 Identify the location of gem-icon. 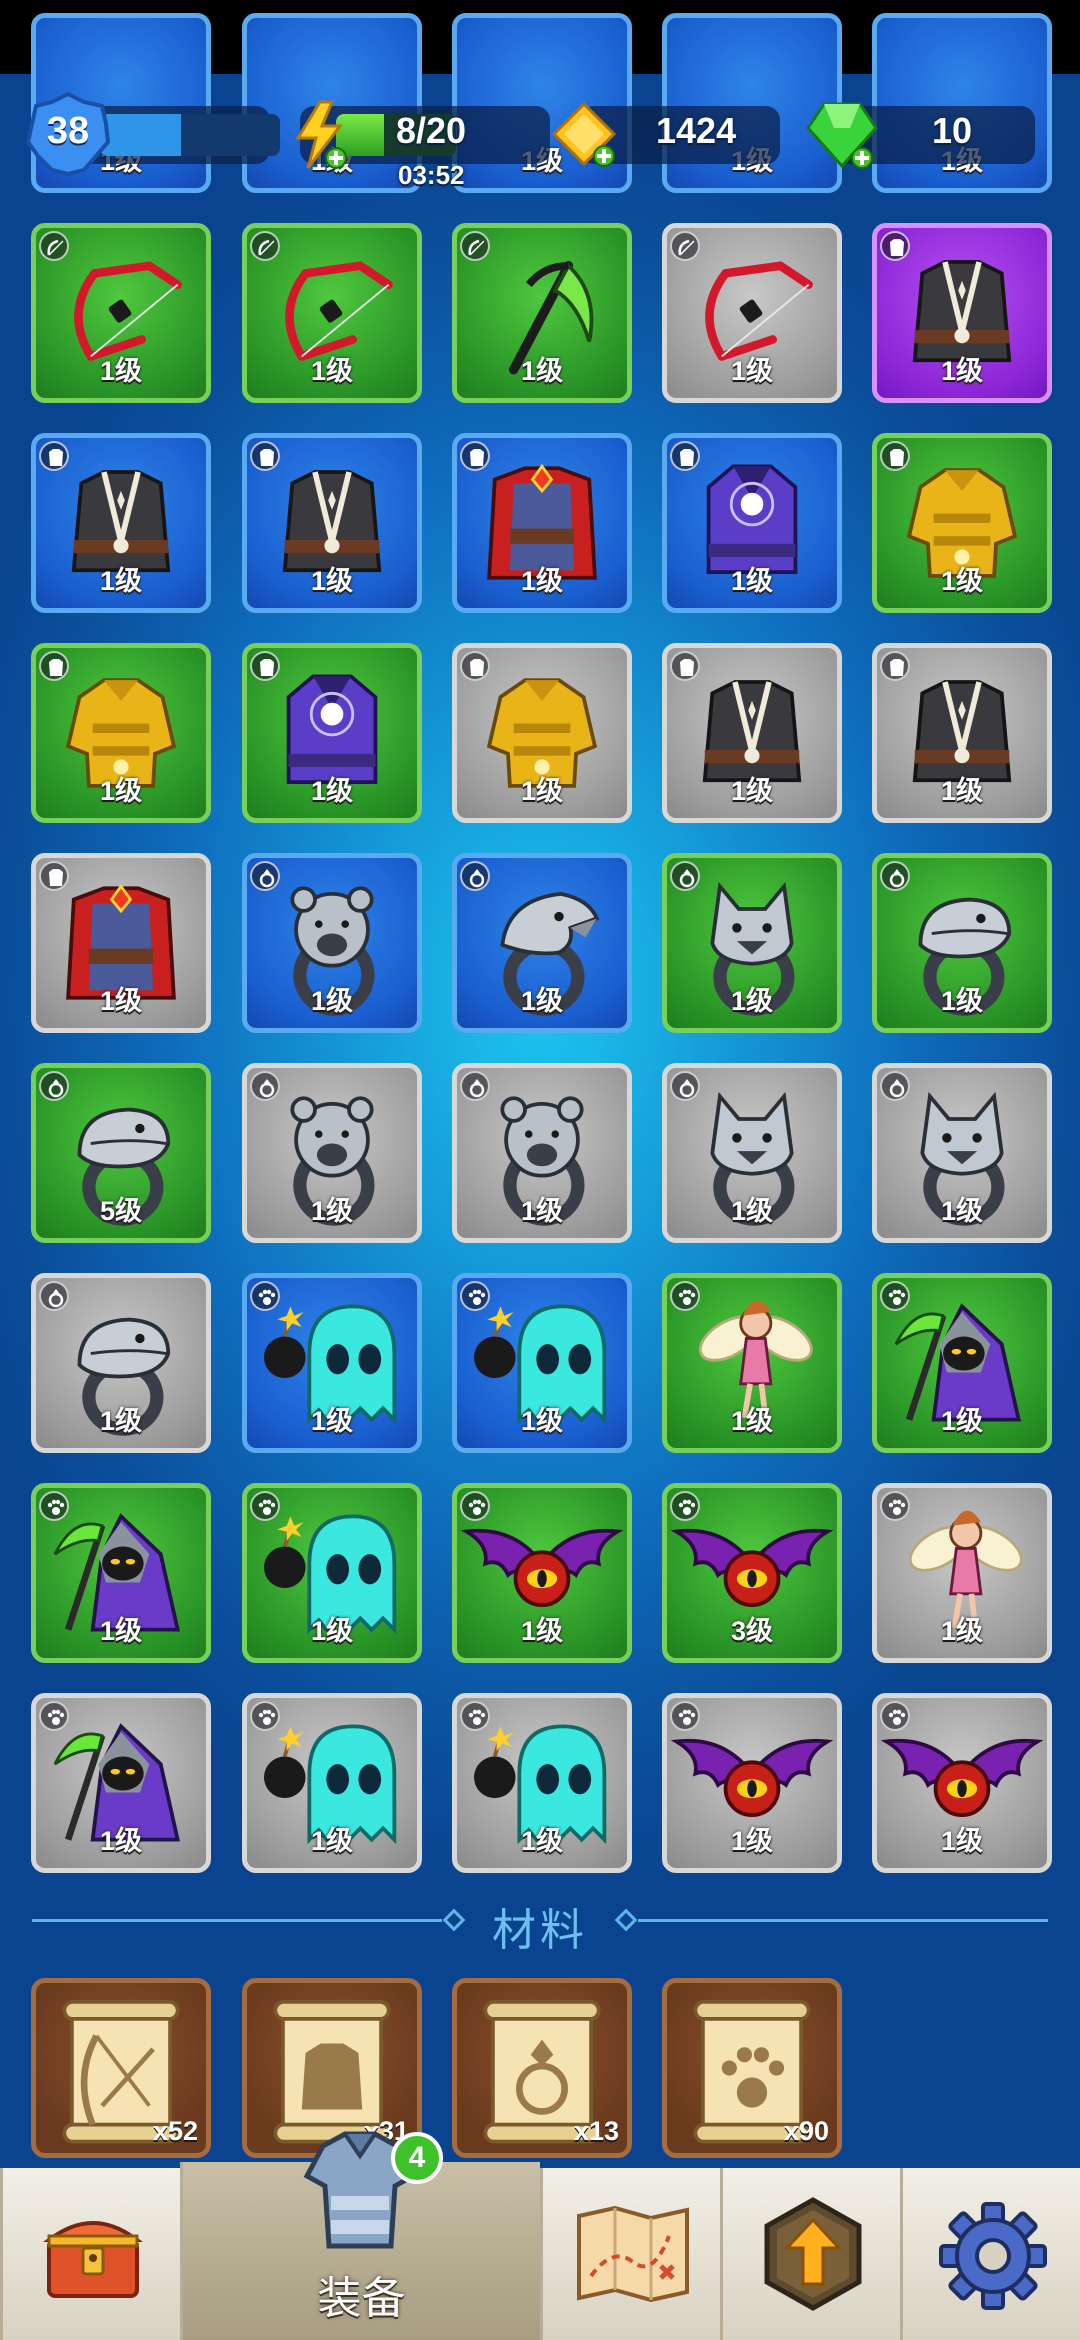
(842, 135).